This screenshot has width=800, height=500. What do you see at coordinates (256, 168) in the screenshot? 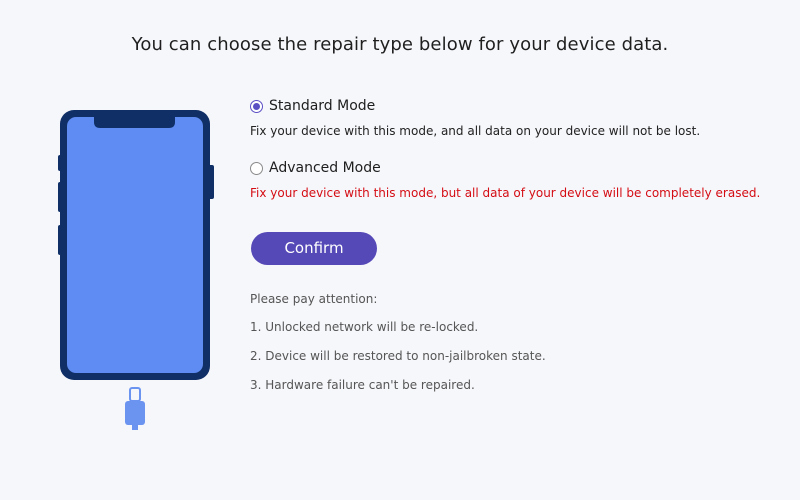
I see `advanced-mode-radio` at bounding box center [256, 168].